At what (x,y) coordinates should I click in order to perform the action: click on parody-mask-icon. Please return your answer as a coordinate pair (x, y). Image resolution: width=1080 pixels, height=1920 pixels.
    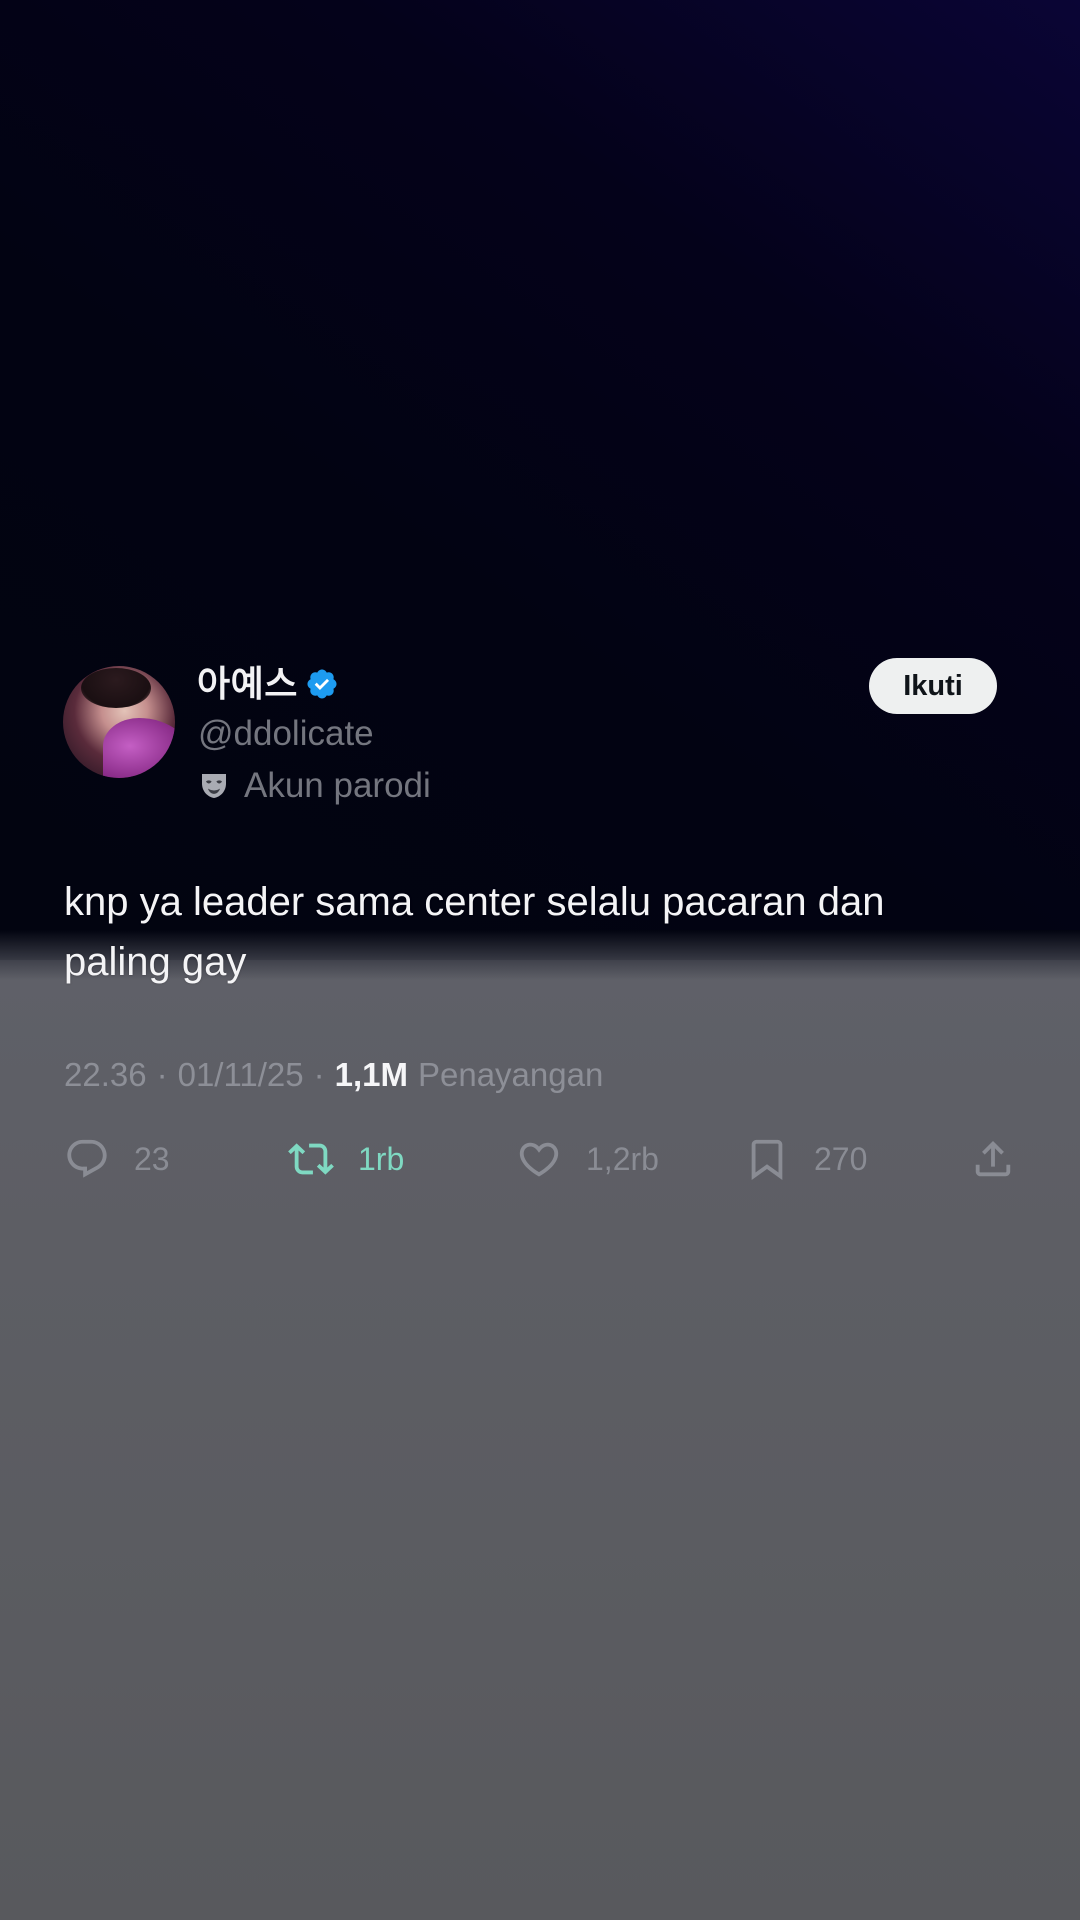
    Looking at the image, I should click on (214, 786).